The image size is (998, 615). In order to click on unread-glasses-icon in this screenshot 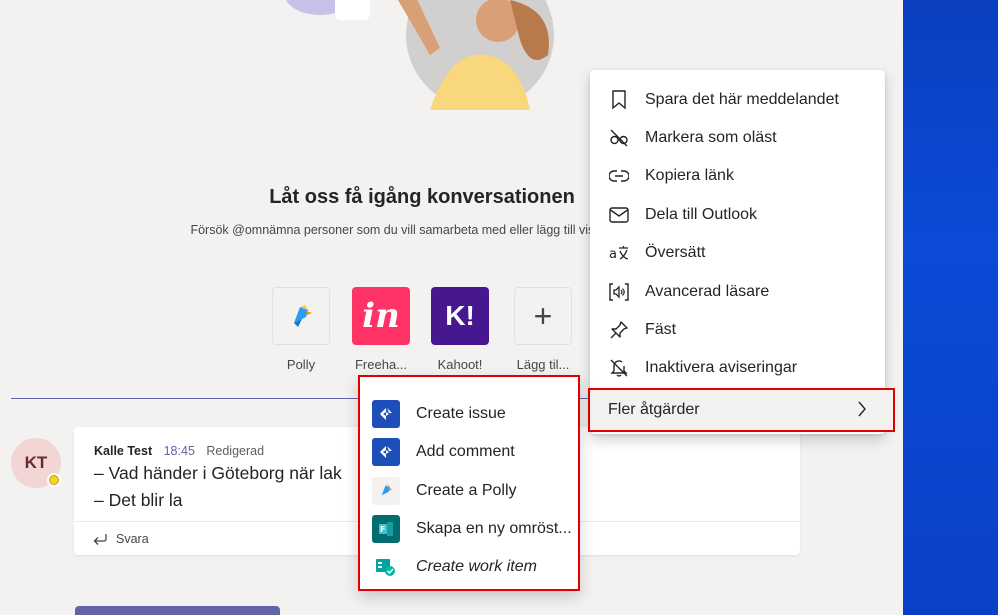, I will do `click(619, 138)`.